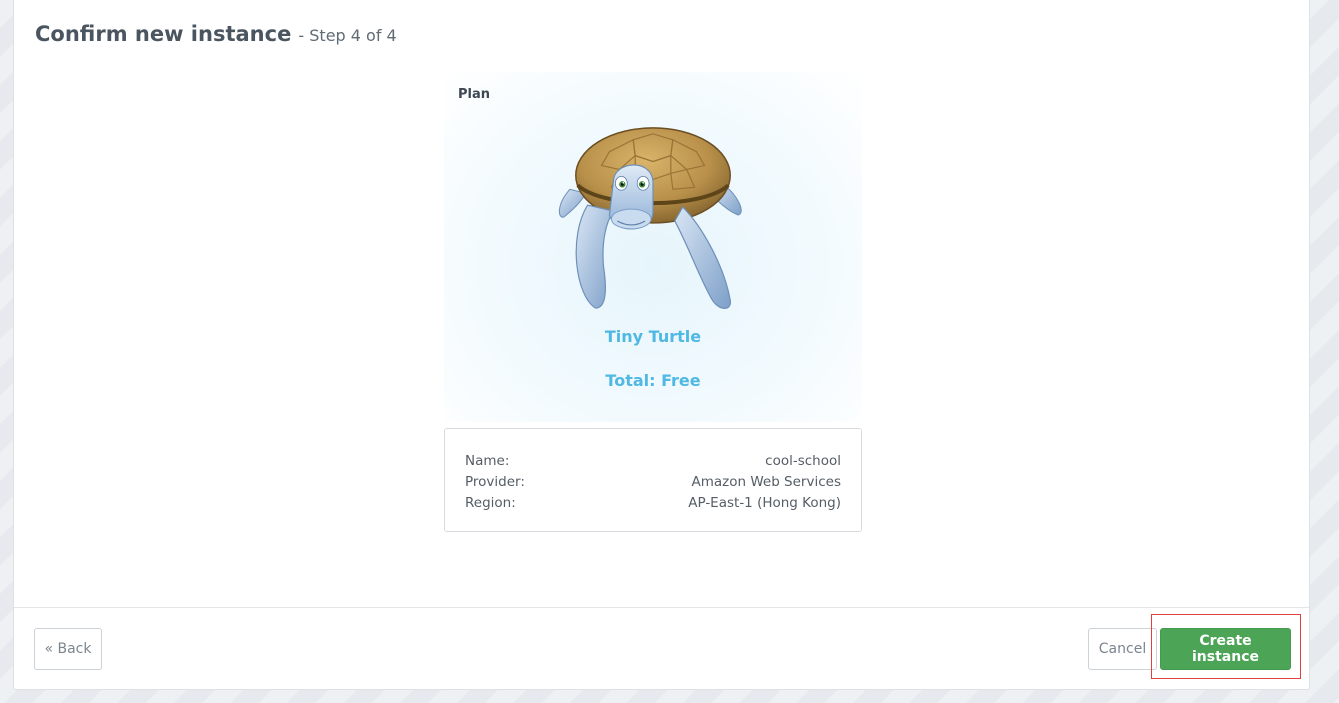 The width and height of the screenshot is (1339, 703). I want to click on back-button: « Back, so click(68, 649).